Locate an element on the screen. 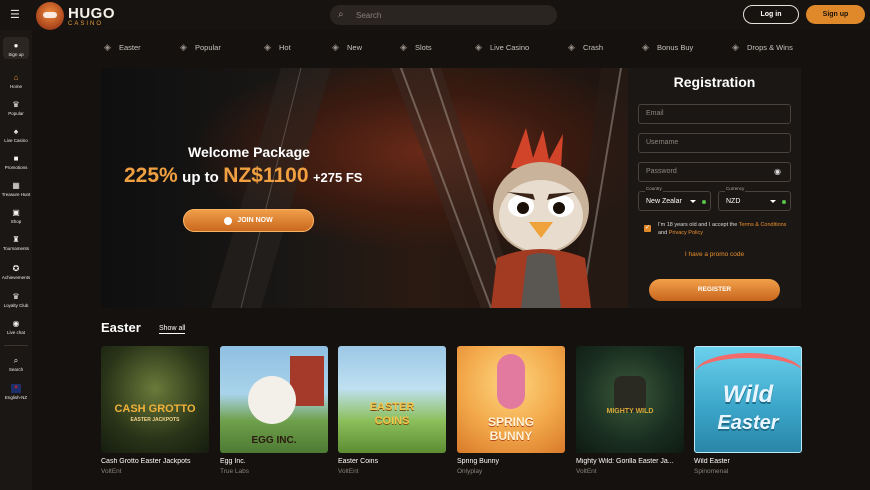 This screenshot has width=870, height=490. search-placeholder: Search is located at coordinates (369, 15).